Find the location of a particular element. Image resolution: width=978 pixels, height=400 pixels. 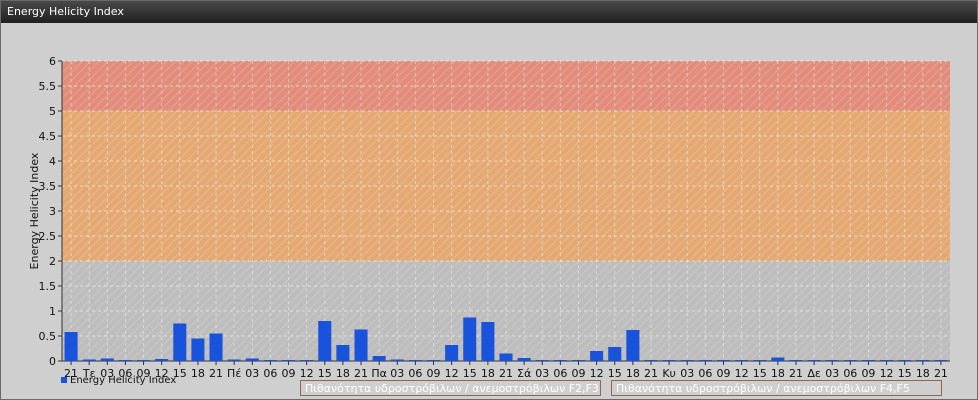

legend-series: Energy Helicity Index is located at coordinates (118, 380).